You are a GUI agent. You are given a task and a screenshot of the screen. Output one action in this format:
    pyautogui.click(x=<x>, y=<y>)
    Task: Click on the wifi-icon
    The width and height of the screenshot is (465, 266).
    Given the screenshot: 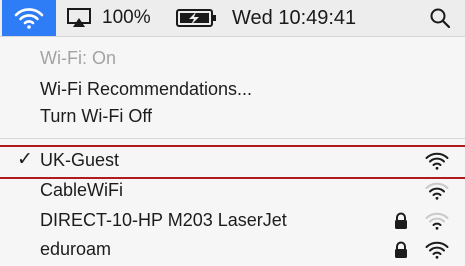 What is the action you would take?
    pyautogui.click(x=29, y=18)
    